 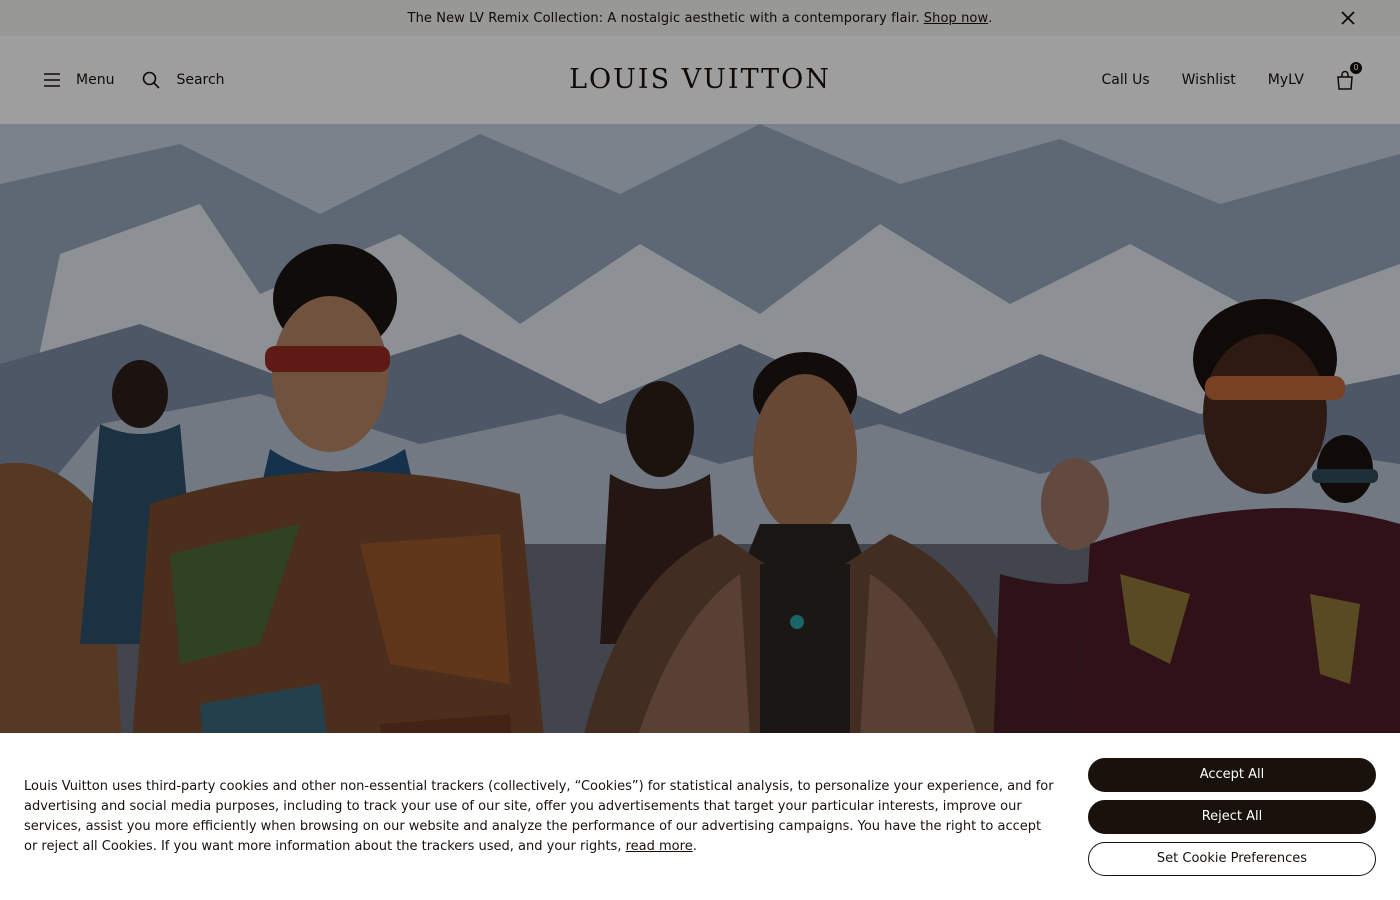 I want to click on cookie-text-trailing: ., so click(x=694, y=846).